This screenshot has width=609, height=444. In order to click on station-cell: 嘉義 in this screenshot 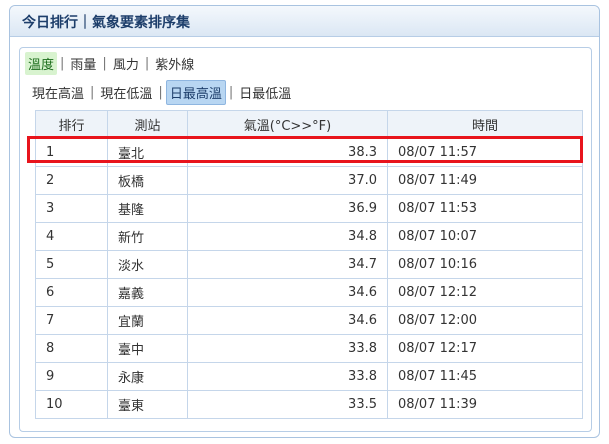, I will do `click(147, 292)`.